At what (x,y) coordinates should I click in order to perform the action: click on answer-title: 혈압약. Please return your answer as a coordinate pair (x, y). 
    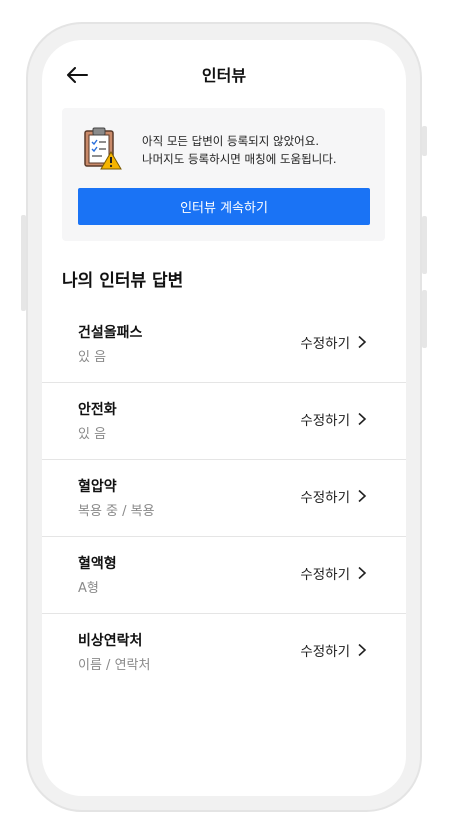
    Looking at the image, I should click on (97, 487).